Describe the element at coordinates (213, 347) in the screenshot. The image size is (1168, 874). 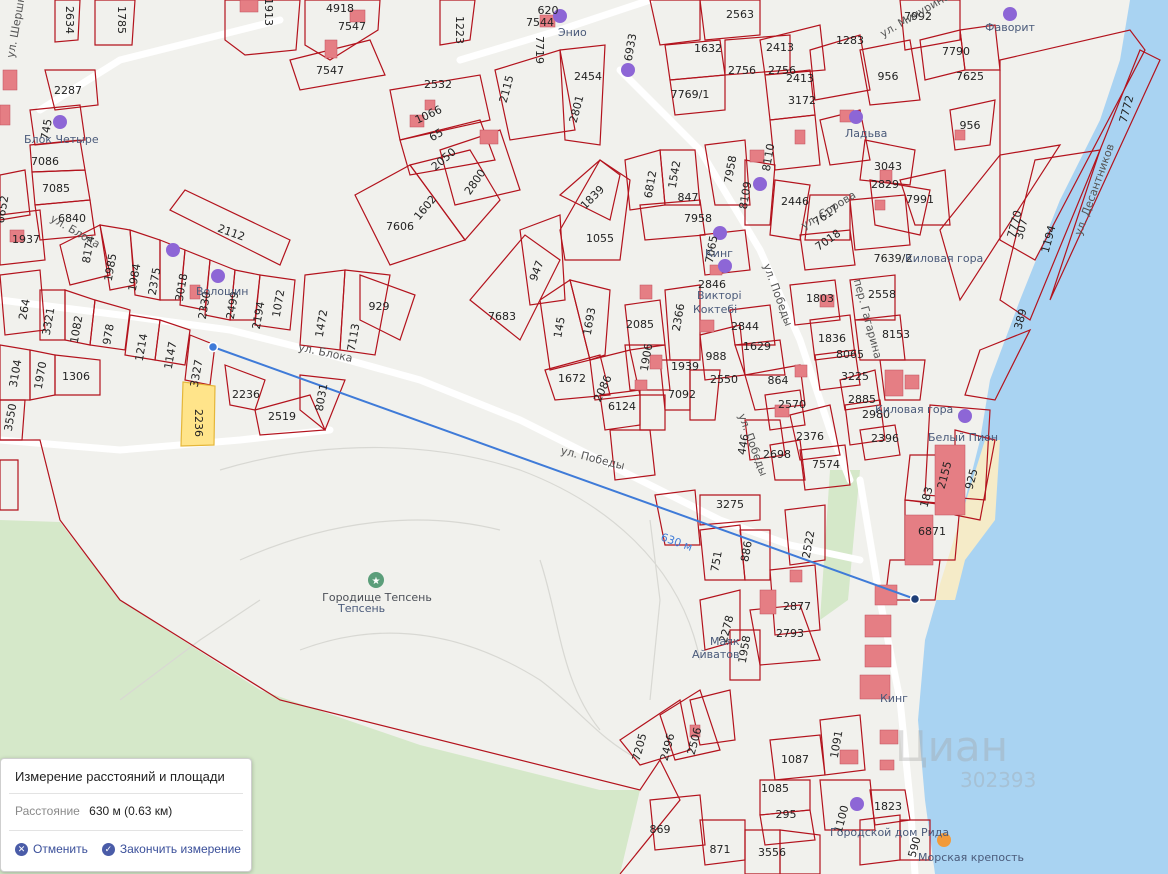
I see `measure-start-point` at that location.